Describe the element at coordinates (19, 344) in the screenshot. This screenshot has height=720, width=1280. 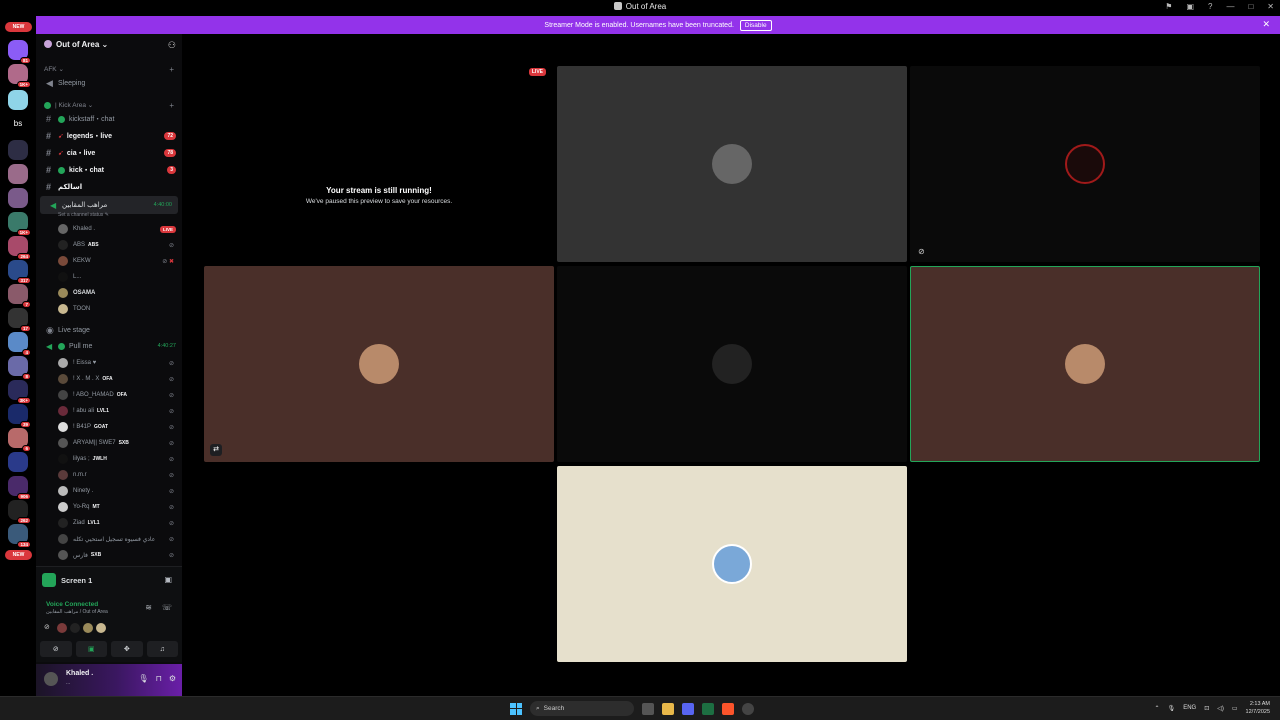
I see `server-icon: 4` at that location.